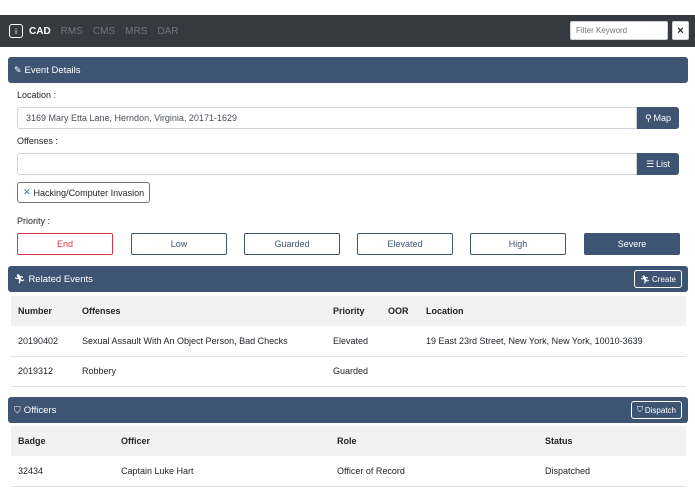 This screenshot has height=494, width=695. Describe the element at coordinates (104, 31) in the screenshot. I see `nav-cms: CMS` at that location.